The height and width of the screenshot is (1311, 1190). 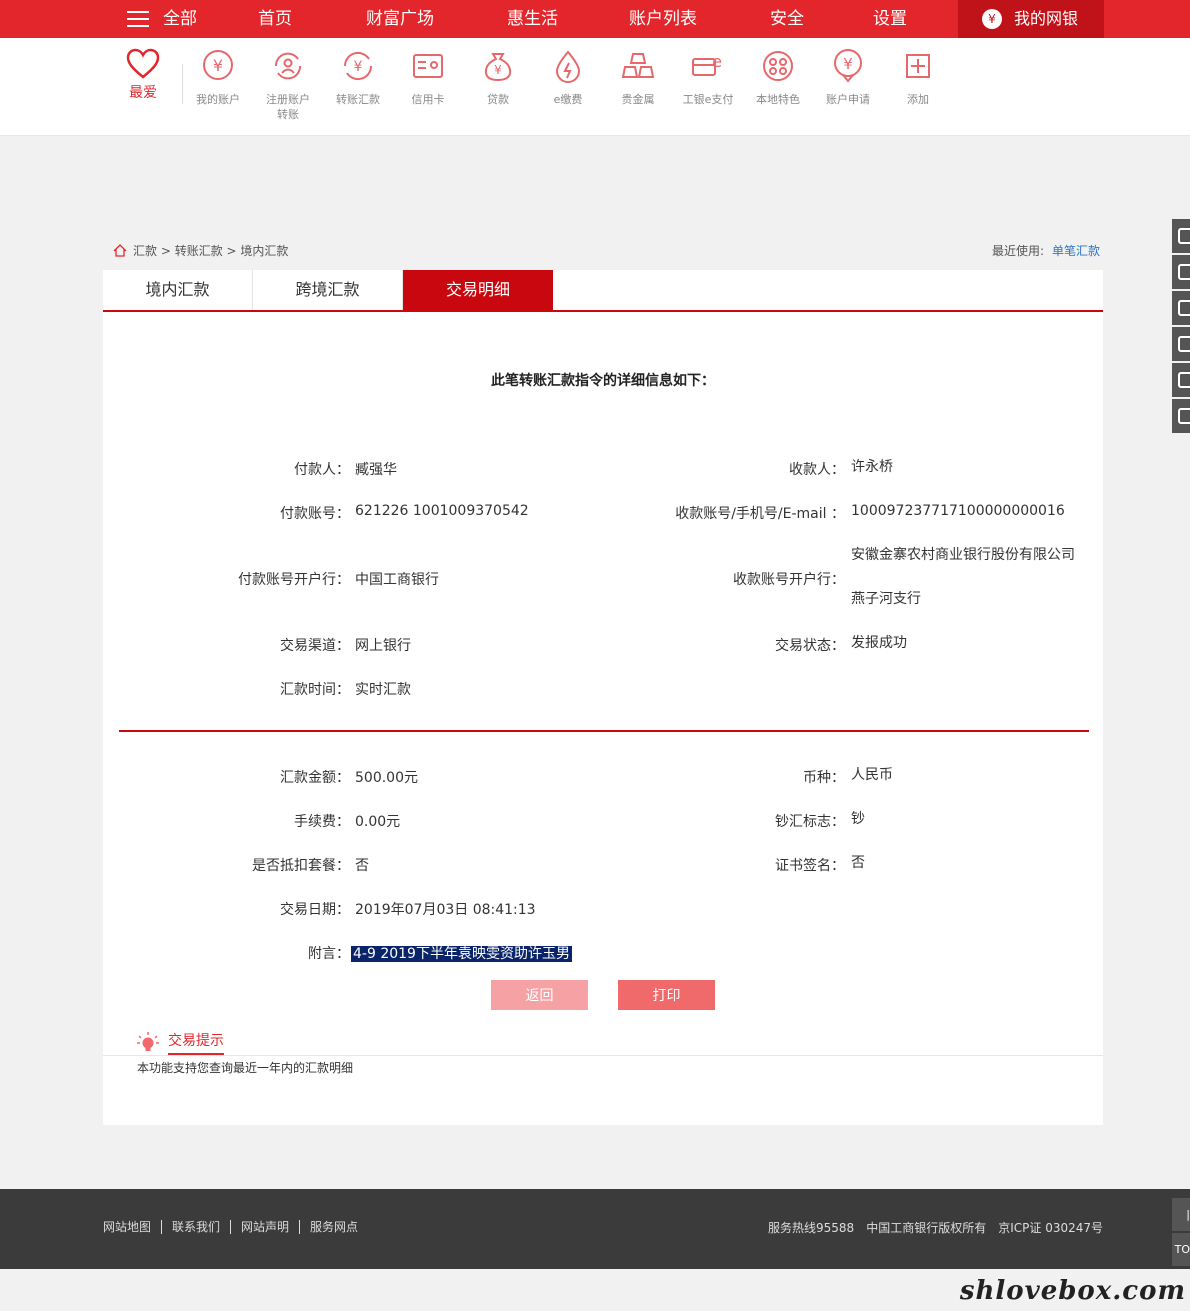 What do you see at coordinates (245, 1068) in the screenshot?
I see `tips-text: 本功能支持您查询最近一年内的汇款明细` at bounding box center [245, 1068].